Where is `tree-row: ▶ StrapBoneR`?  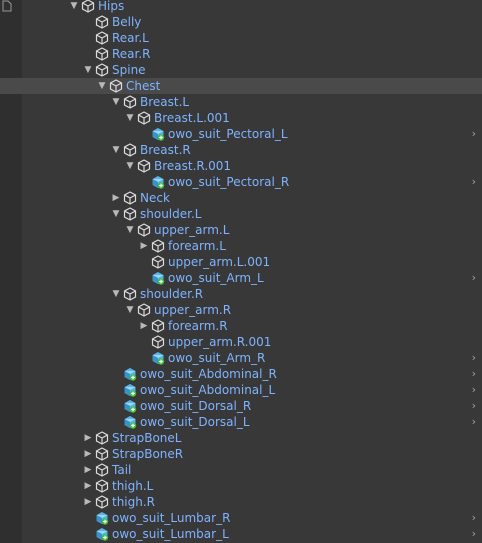 tree-row: ▶ StrapBoneR is located at coordinates (241, 454).